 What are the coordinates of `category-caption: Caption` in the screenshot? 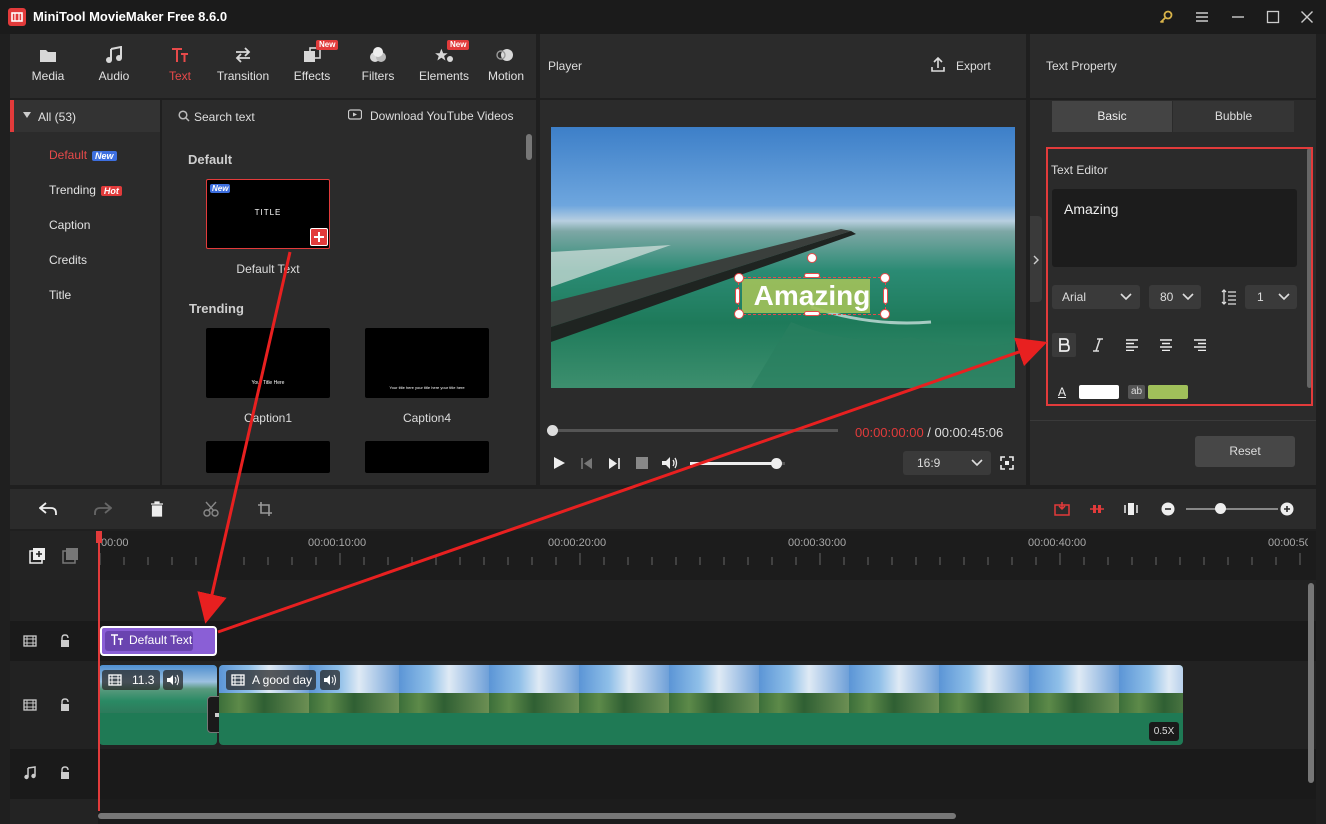 It's located at (69, 225).